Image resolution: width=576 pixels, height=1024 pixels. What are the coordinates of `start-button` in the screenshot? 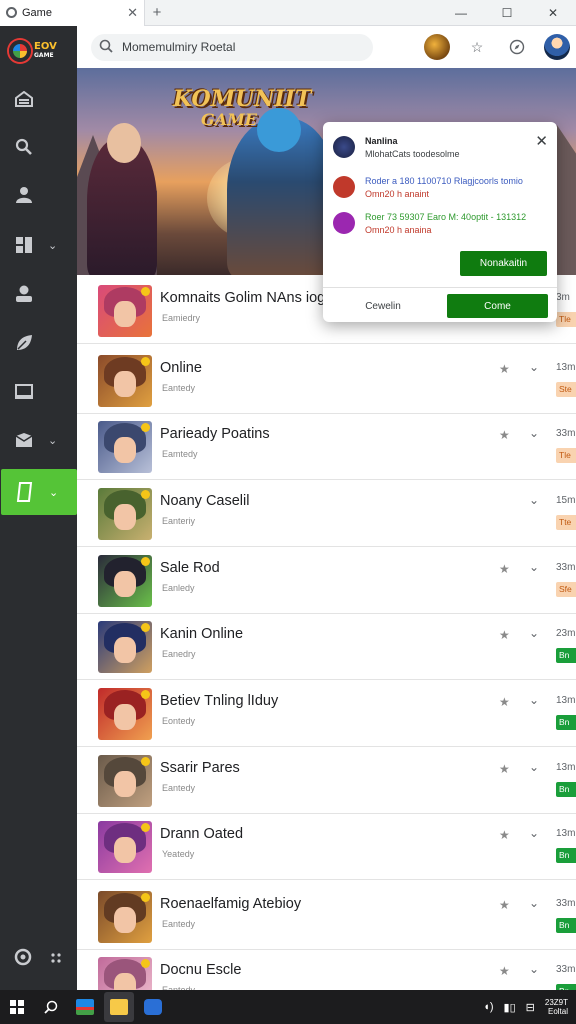 It's located at (17, 1007).